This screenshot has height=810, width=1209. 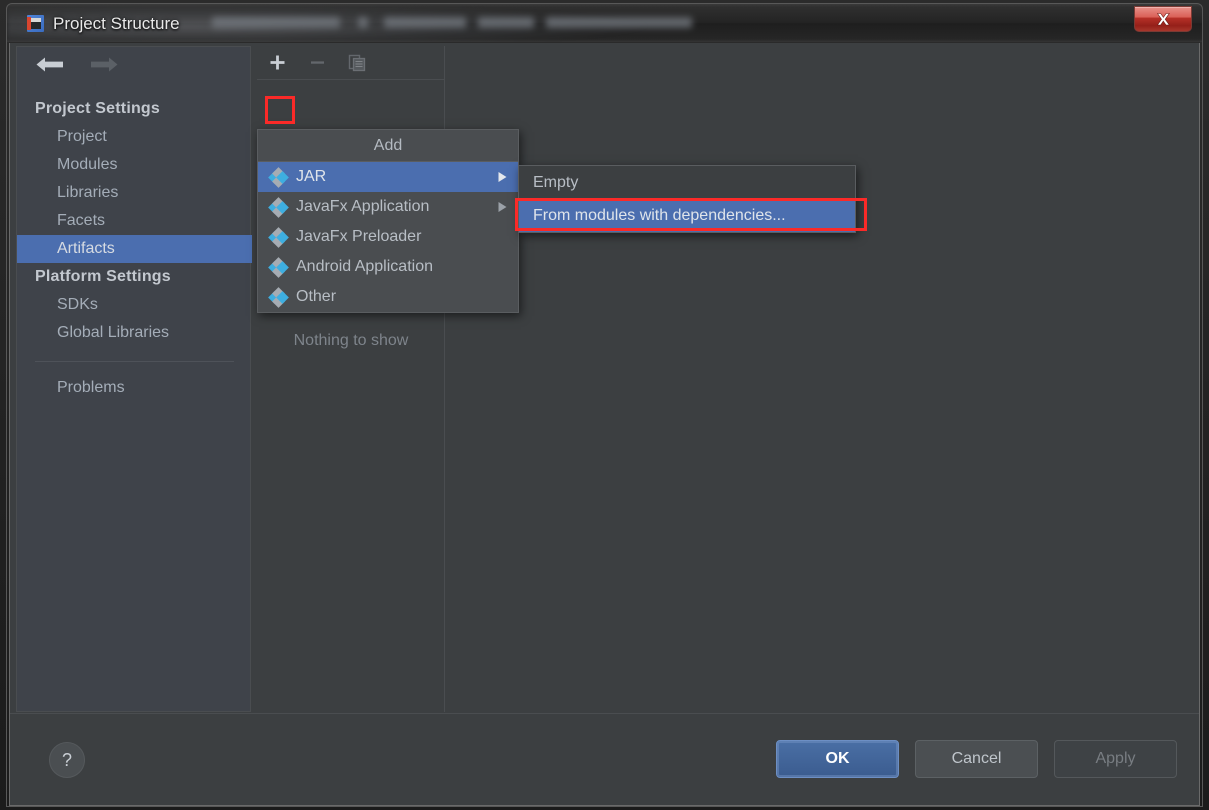 I want to click on menu-item-label: JAR, so click(x=311, y=176).